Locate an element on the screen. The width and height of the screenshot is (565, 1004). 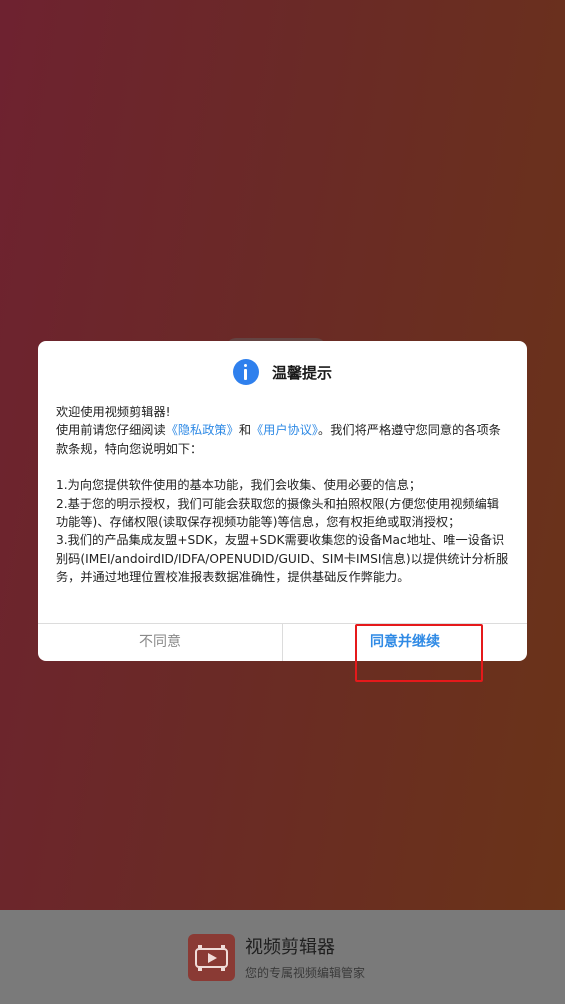
dialog-header: 温馨提示 is located at coordinates (282, 373).